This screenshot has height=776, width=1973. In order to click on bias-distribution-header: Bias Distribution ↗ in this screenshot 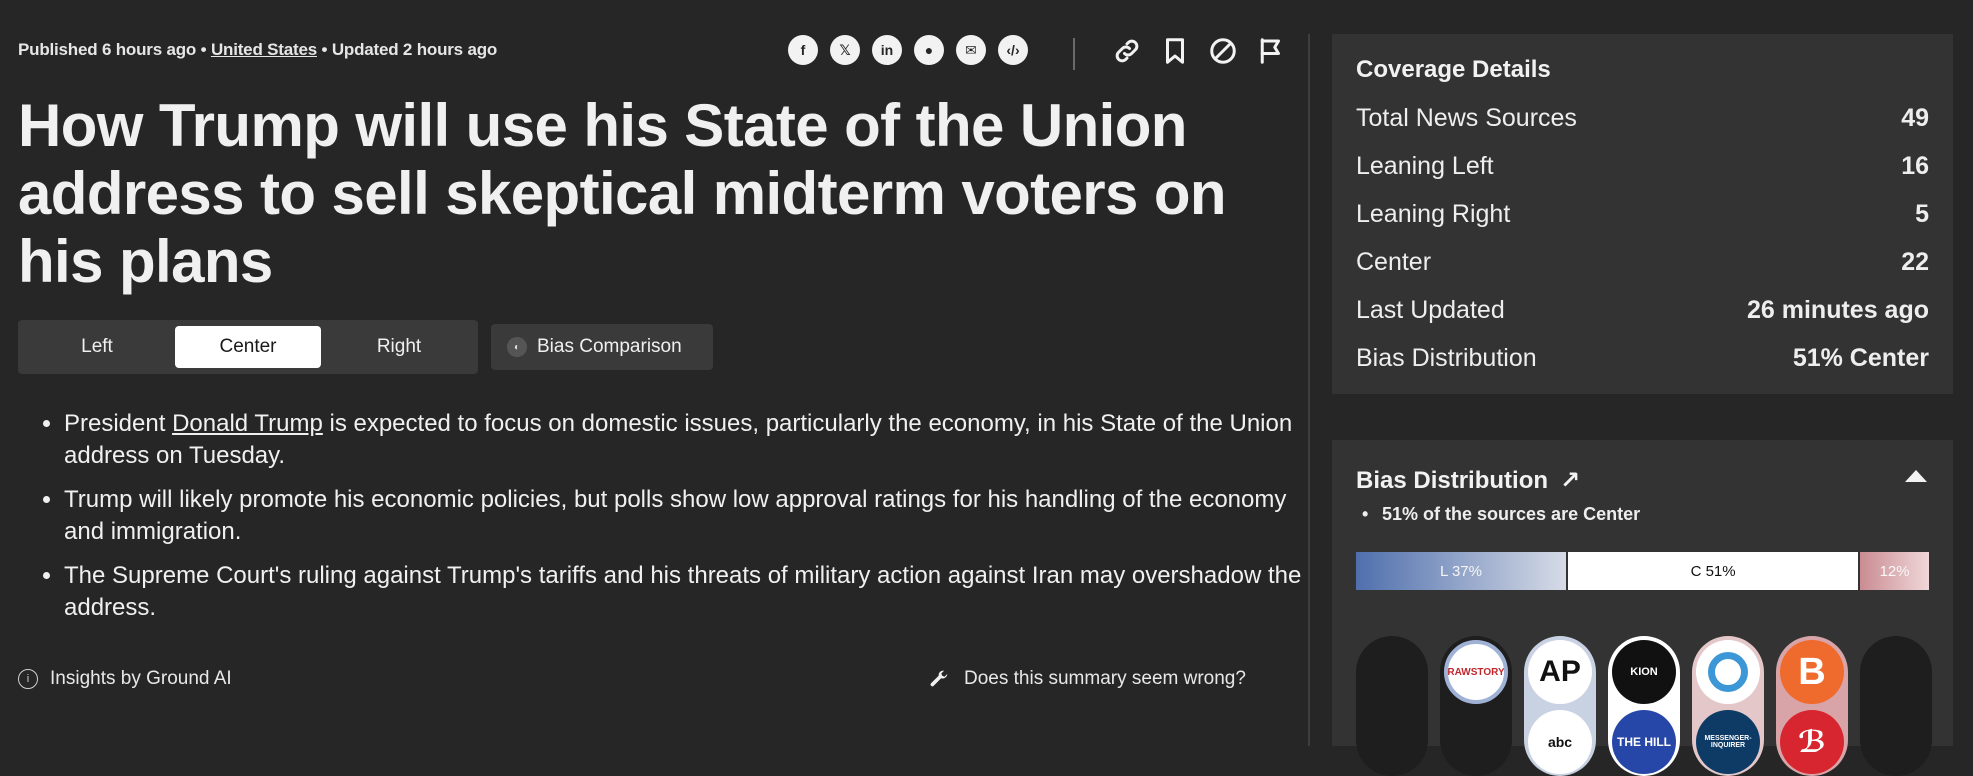, I will do `click(1468, 480)`.